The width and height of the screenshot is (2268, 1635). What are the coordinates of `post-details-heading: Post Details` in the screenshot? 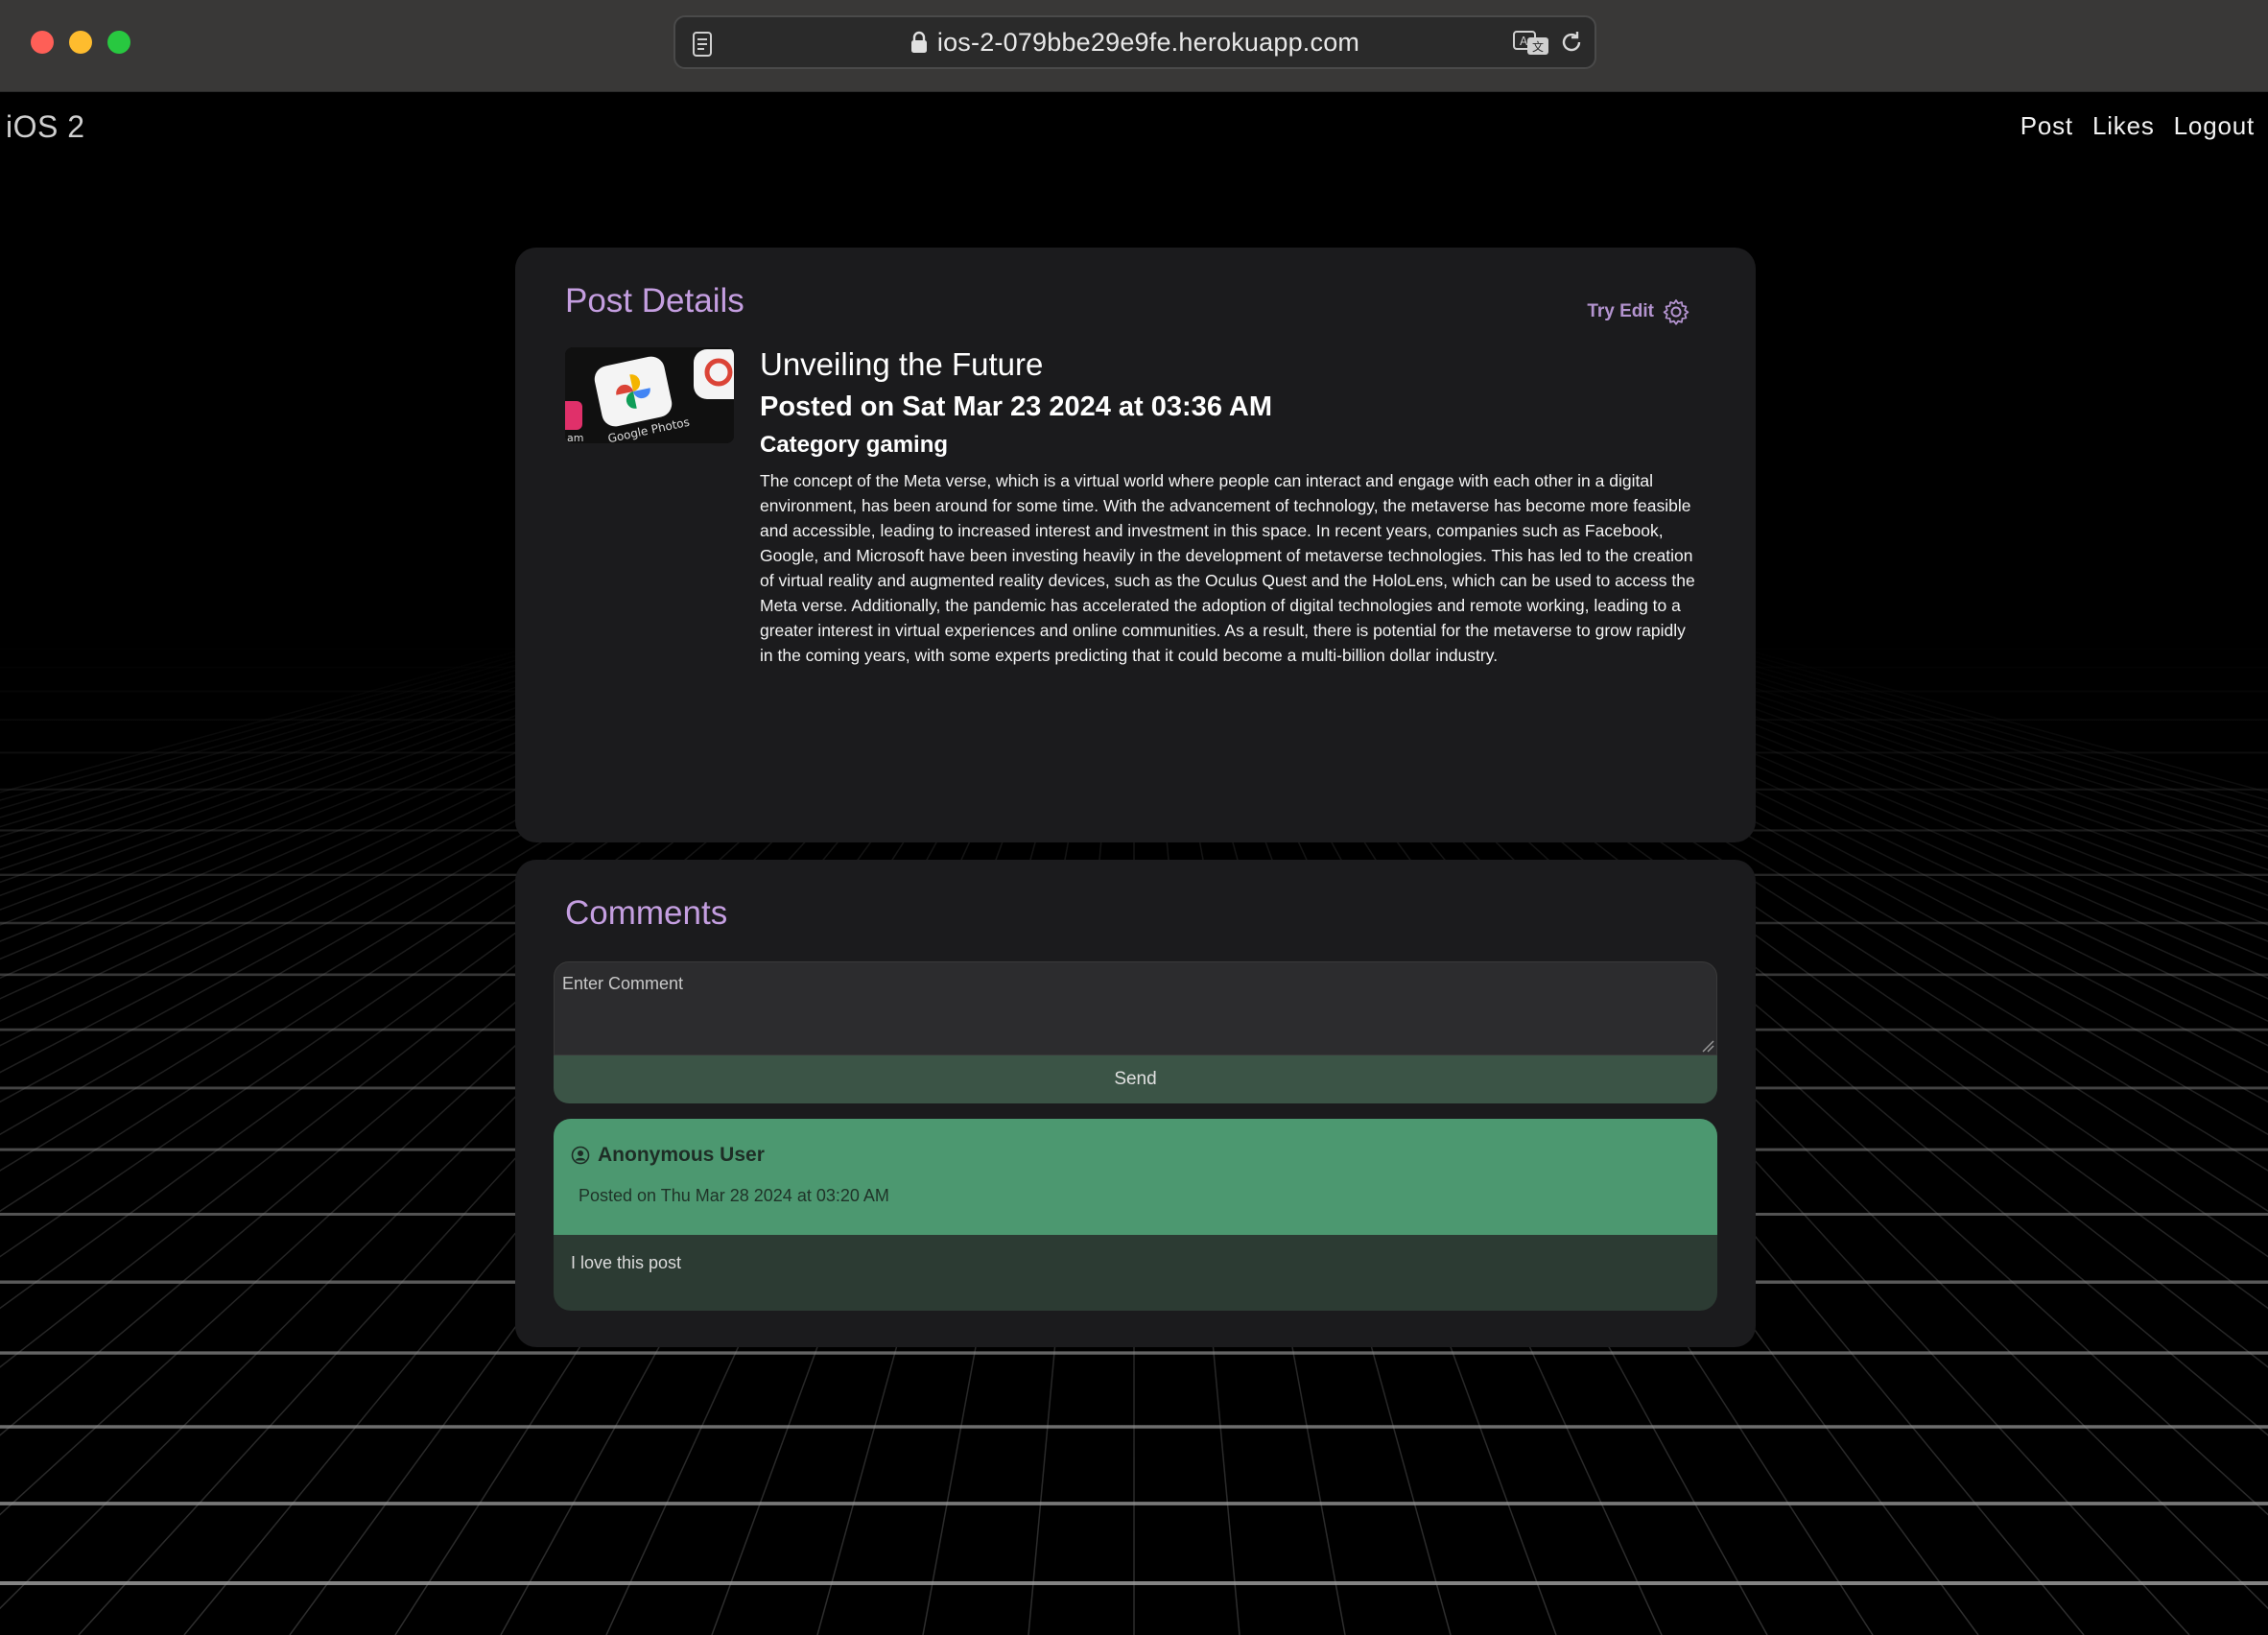 It's located at (654, 301).